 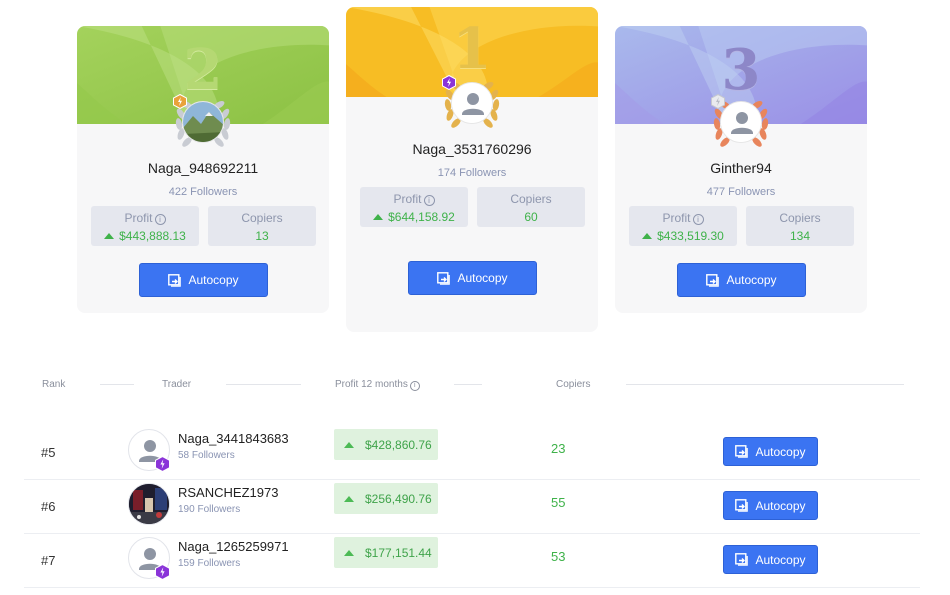 What do you see at coordinates (683, 226) in the screenshot?
I see `profit-stat: Profit i $433,519.30` at bounding box center [683, 226].